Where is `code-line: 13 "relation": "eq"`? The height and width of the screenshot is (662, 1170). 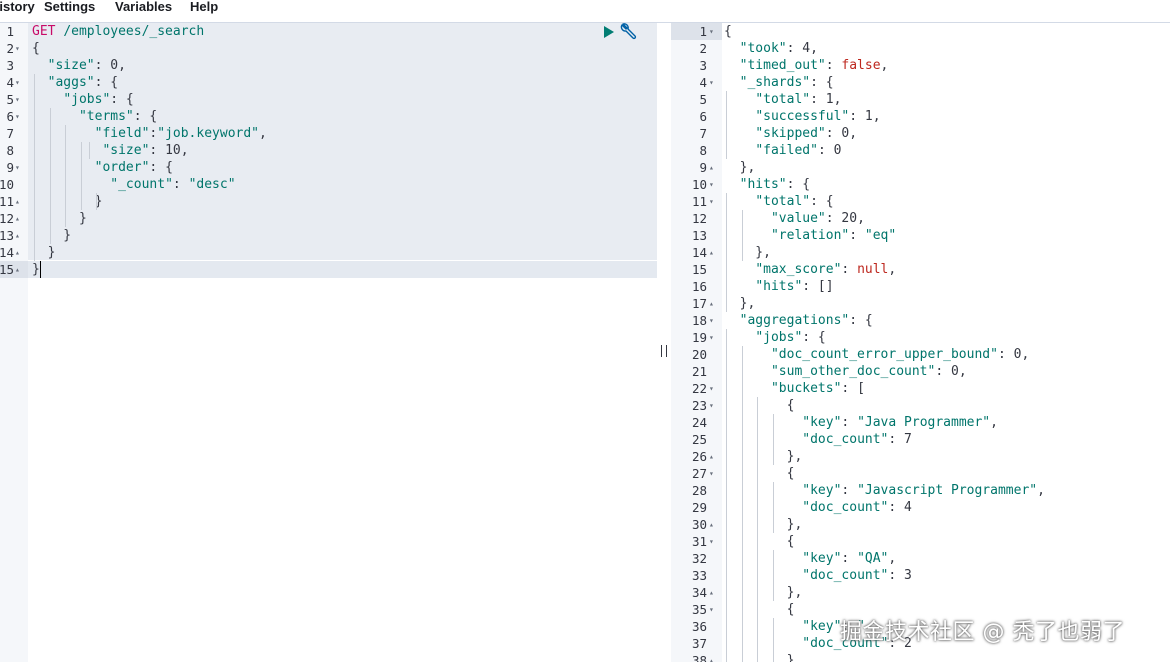
code-line: 13 "relation": "eq" is located at coordinates (920, 235).